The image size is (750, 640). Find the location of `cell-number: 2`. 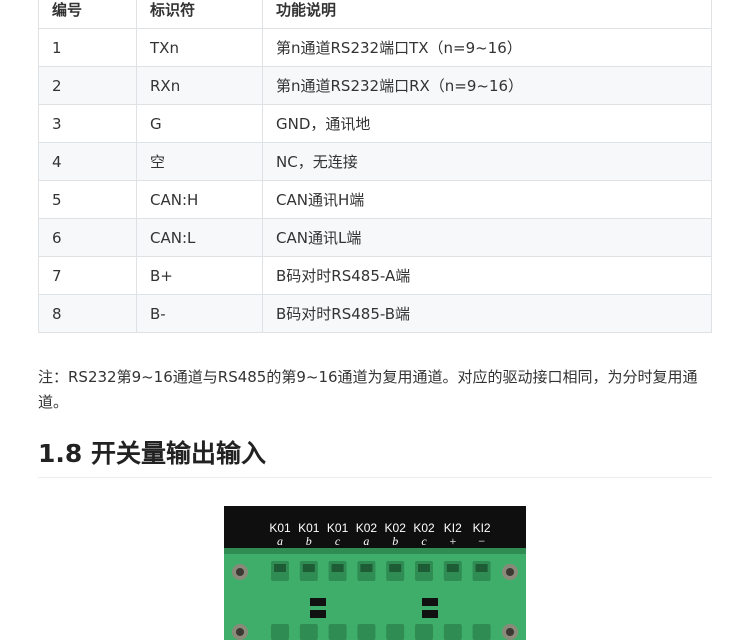

cell-number: 2 is located at coordinates (87, 85).